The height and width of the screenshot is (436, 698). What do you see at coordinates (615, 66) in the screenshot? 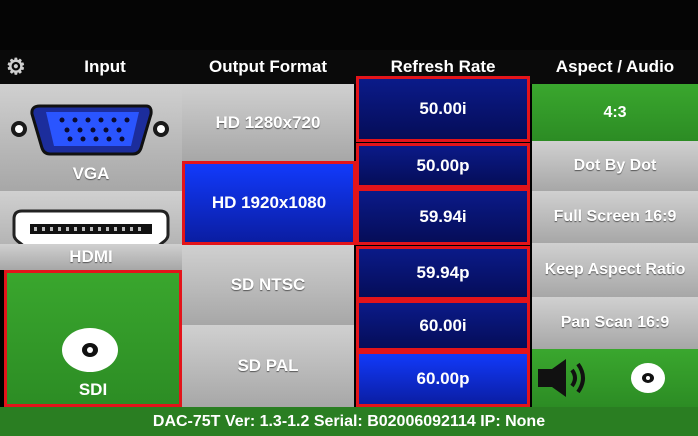
I see `header-aspect-audio: Aspect / Audio` at bounding box center [615, 66].